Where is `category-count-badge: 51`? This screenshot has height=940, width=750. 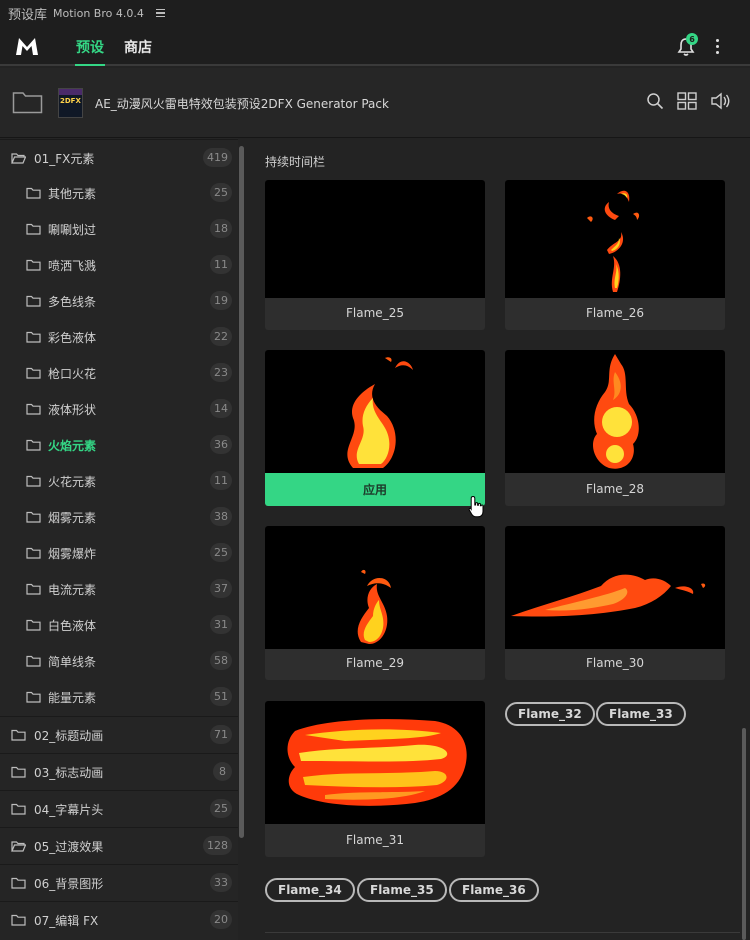 category-count-badge: 51 is located at coordinates (221, 696).